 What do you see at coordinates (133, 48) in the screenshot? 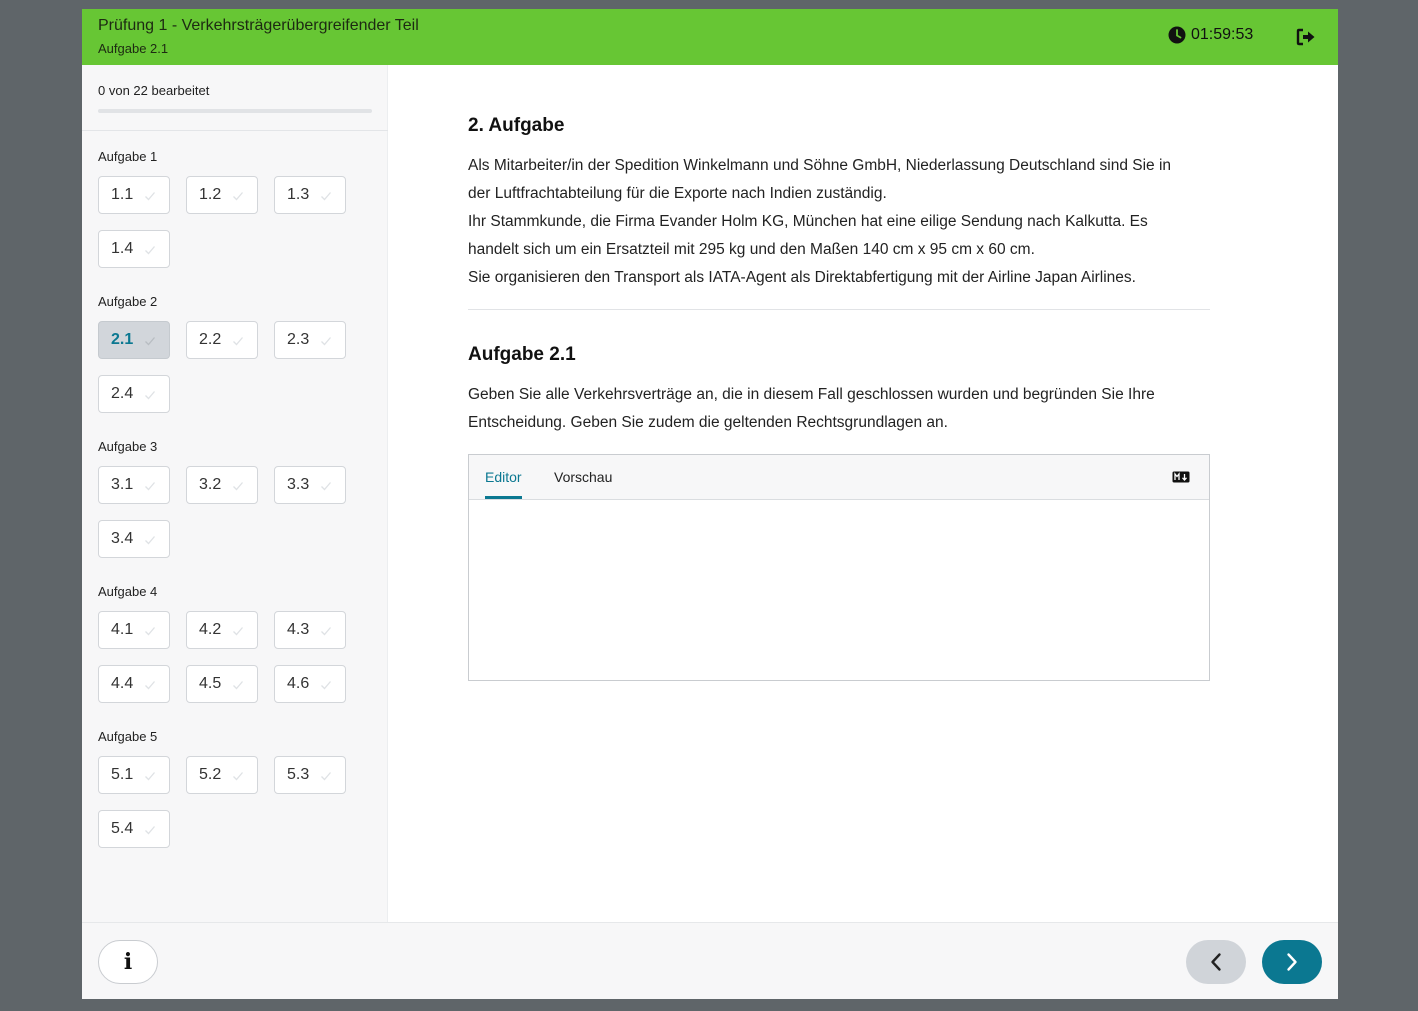
I see `exam-subtitle: Aufgabe 2.1` at bounding box center [133, 48].